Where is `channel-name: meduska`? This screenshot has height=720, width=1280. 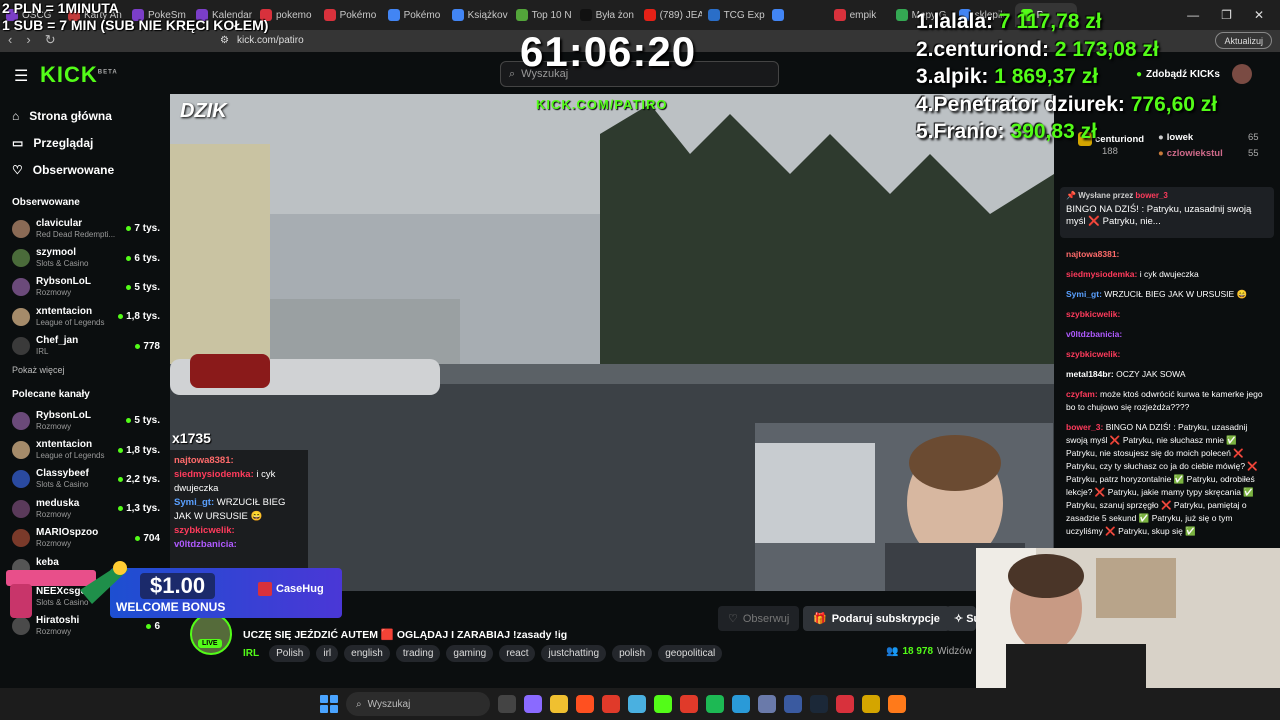 channel-name: meduska is located at coordinates (58, 503).